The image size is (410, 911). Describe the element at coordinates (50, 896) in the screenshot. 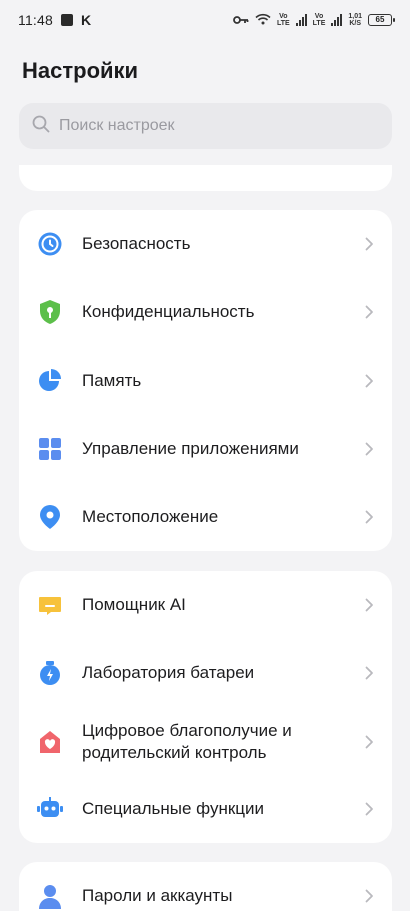

I see `accounts-person-icon` at that location.